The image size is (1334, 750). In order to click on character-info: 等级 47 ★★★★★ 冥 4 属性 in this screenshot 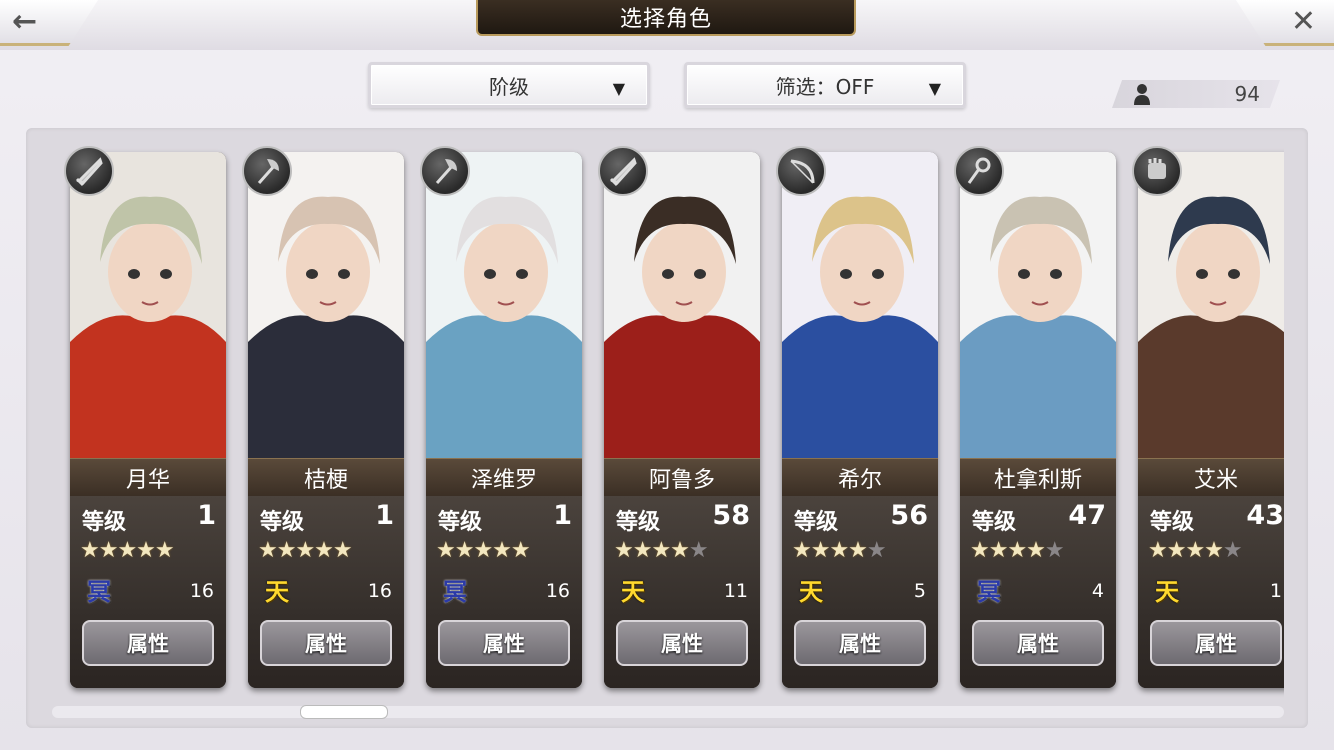, I will do `click(1038, 592)`.